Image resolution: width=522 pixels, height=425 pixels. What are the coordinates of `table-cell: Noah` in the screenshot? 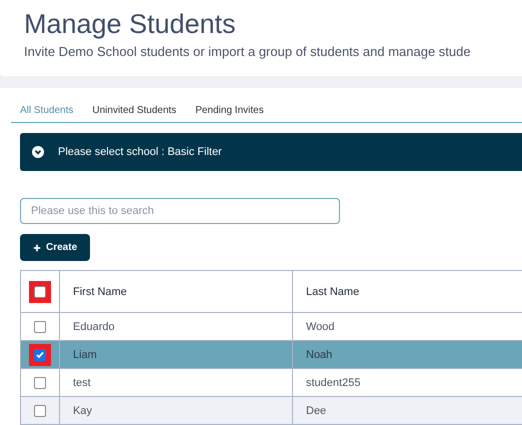 It's located at (407, 354).